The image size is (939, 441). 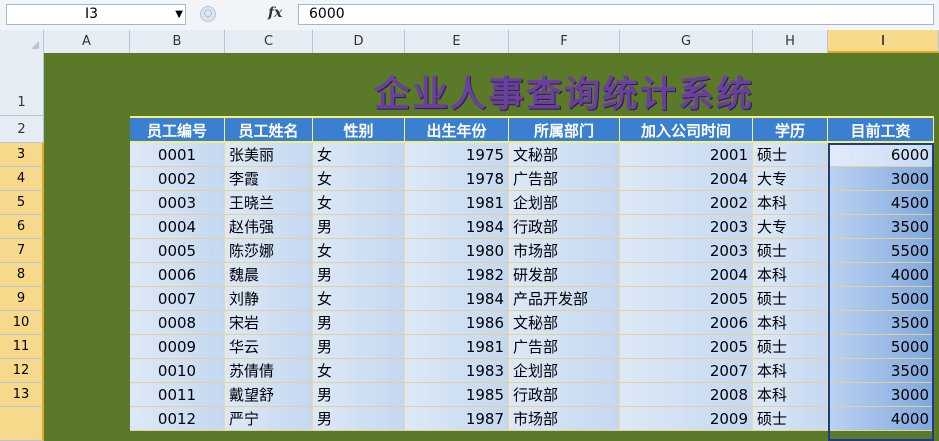 I want to click on table-cell: 魏晨, so click(x=269, y=275).